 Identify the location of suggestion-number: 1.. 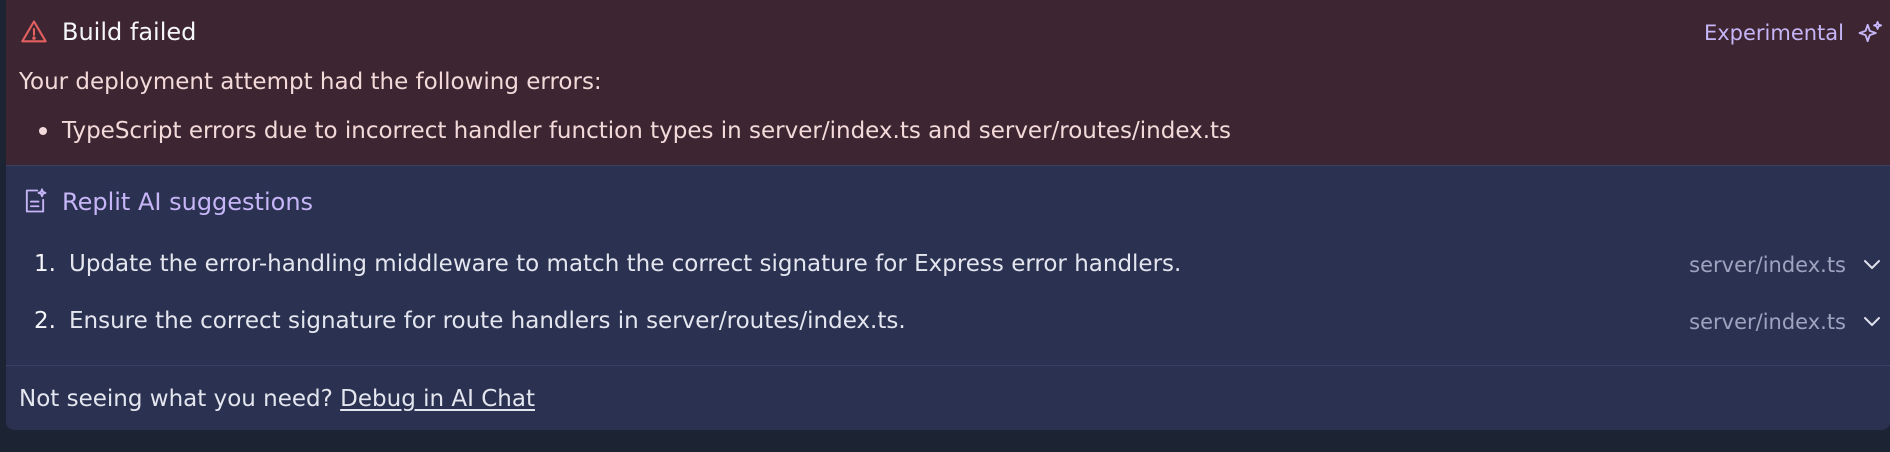
(45, 264).